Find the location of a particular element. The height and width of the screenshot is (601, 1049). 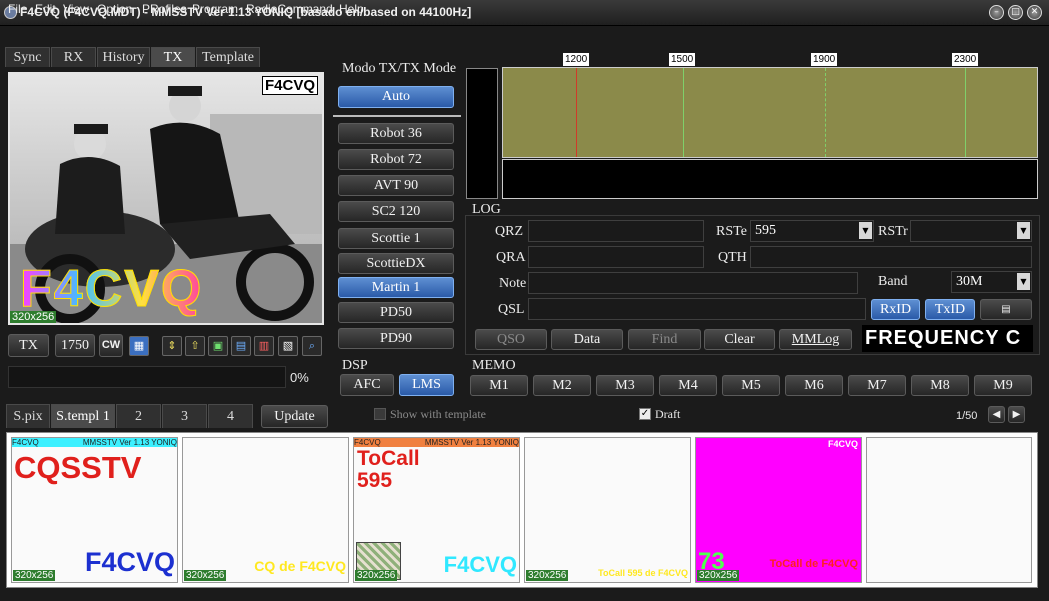

tab-sync: Sync is located at coordinates (27, 57).